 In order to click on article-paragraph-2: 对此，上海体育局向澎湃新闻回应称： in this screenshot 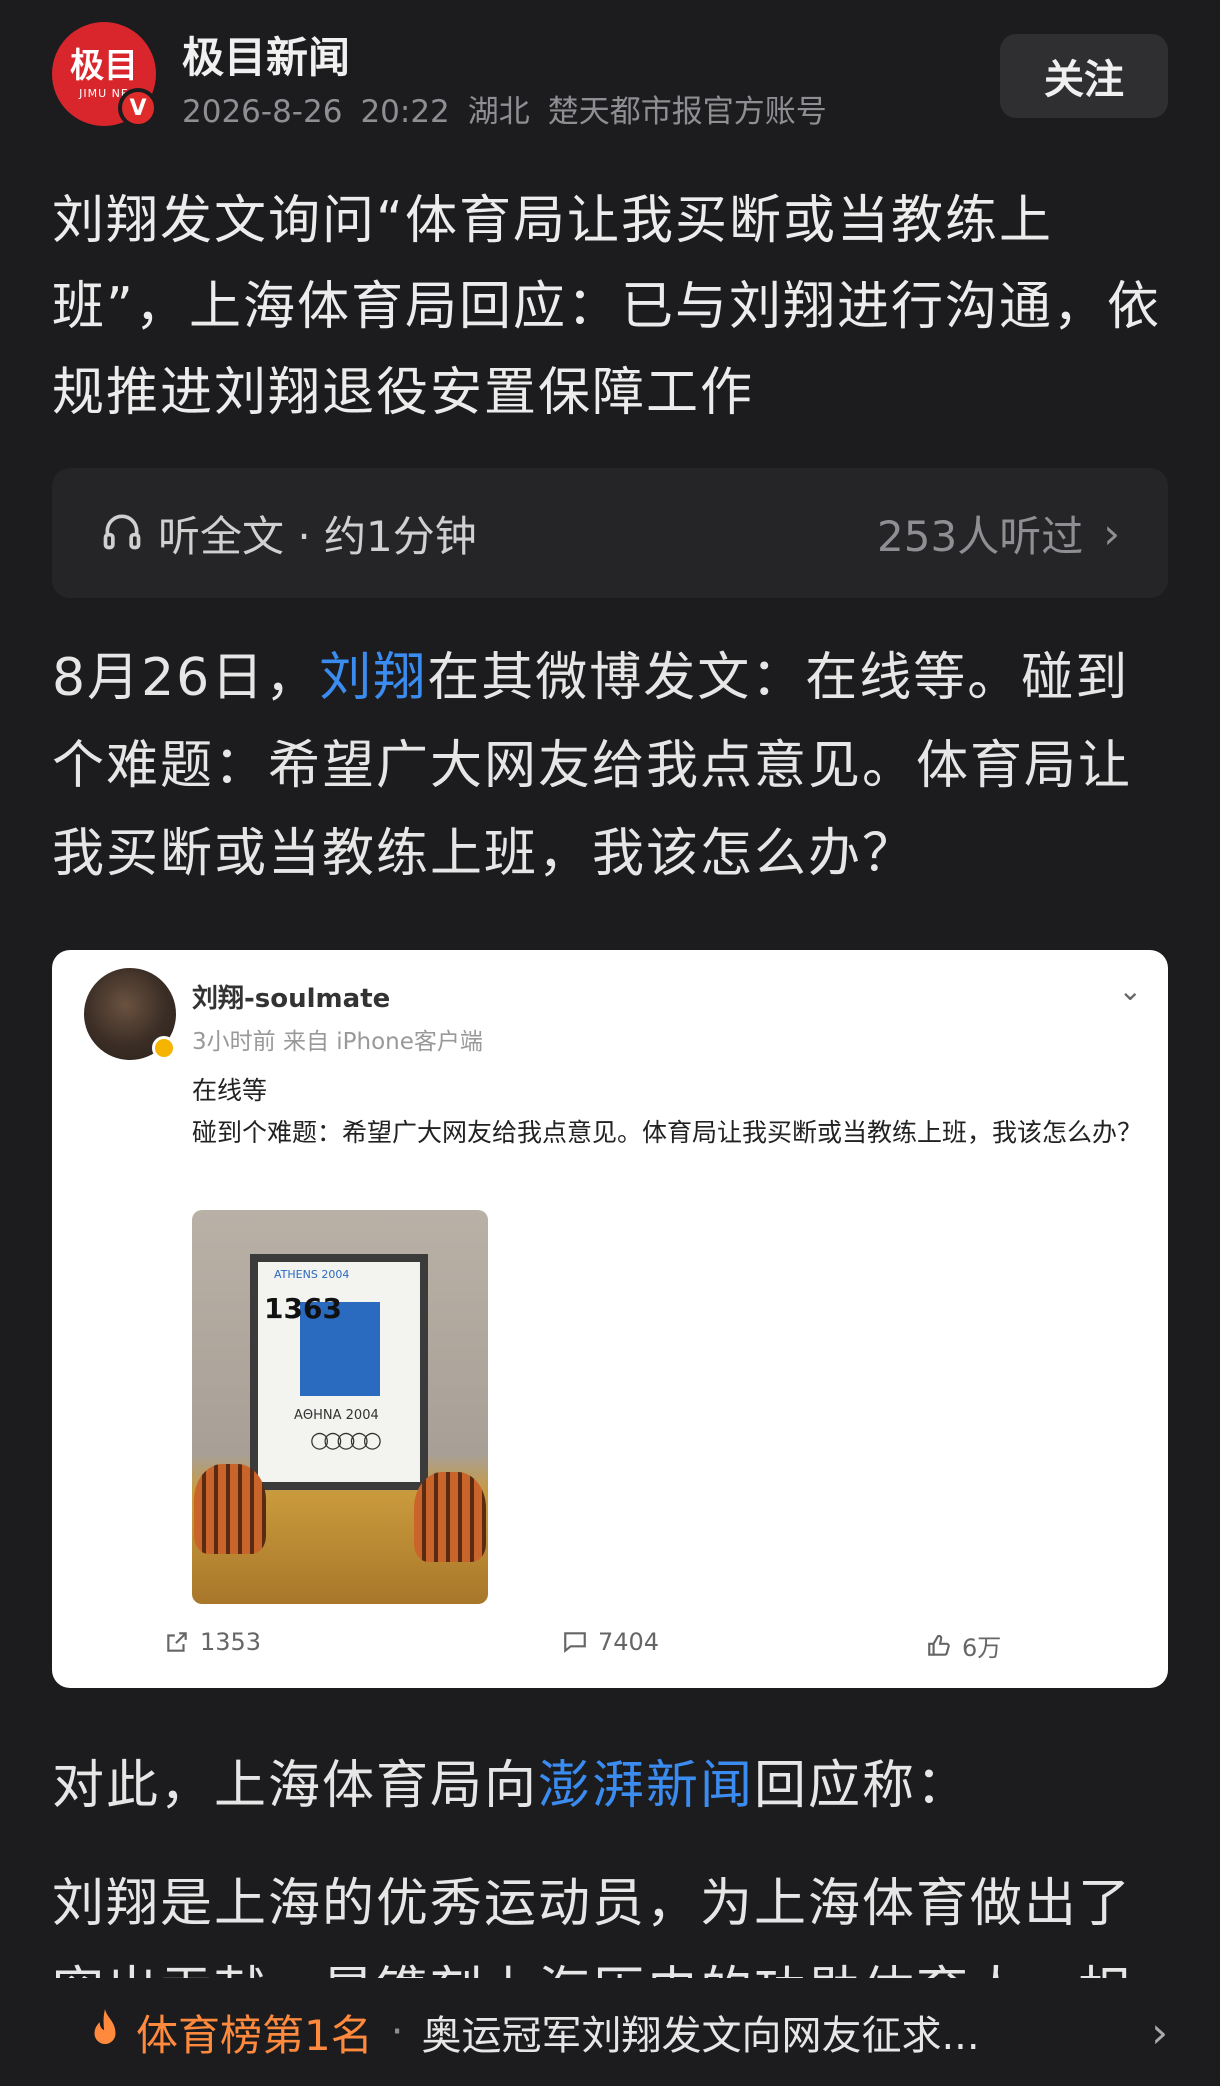, I will do `click(612, 1786)`.